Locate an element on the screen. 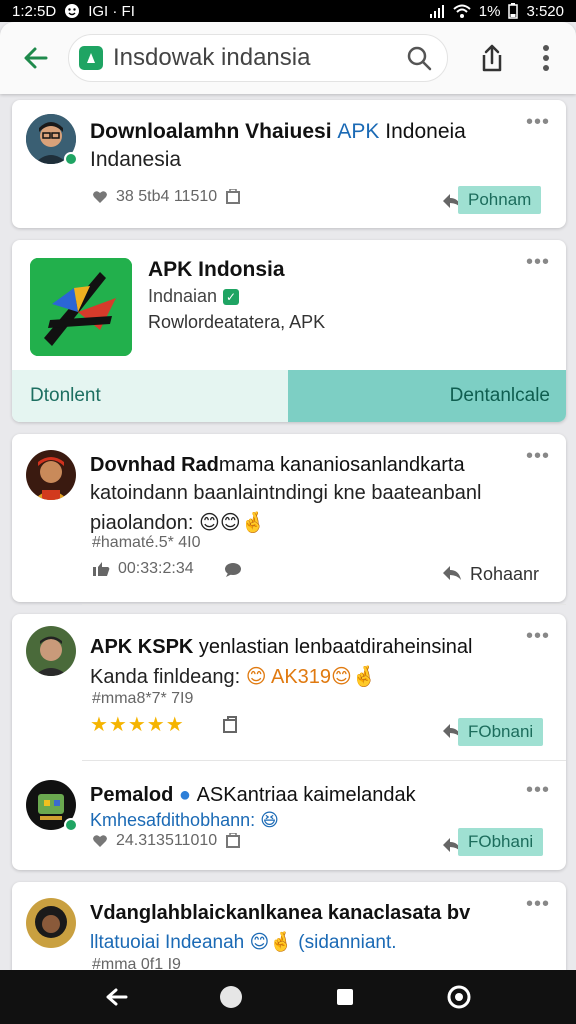 The width and height of the screenshot is (576, 1024). nav-recent-button is located at coordinates (345, 997).